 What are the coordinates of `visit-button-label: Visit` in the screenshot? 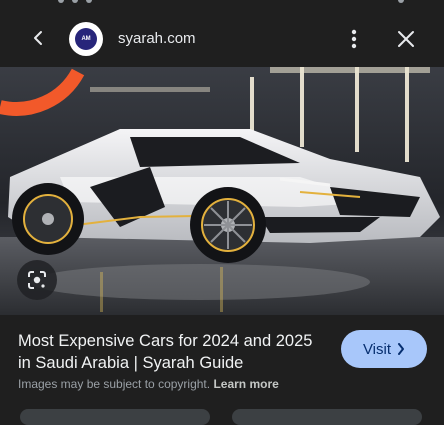 It's located at (377, 349).